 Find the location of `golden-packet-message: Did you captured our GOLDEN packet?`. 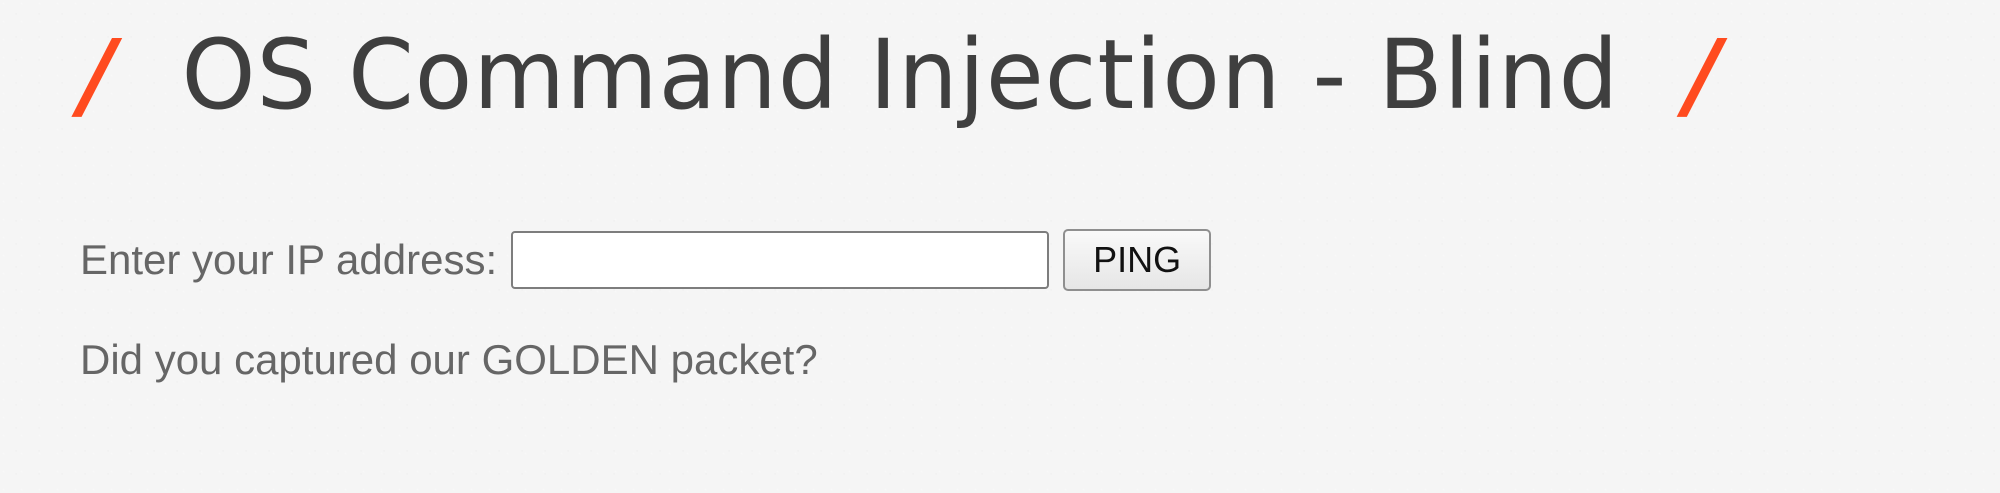

golden-packet-message: Did you captured our GOLDEN packet? is located at coordinates (449, 359).